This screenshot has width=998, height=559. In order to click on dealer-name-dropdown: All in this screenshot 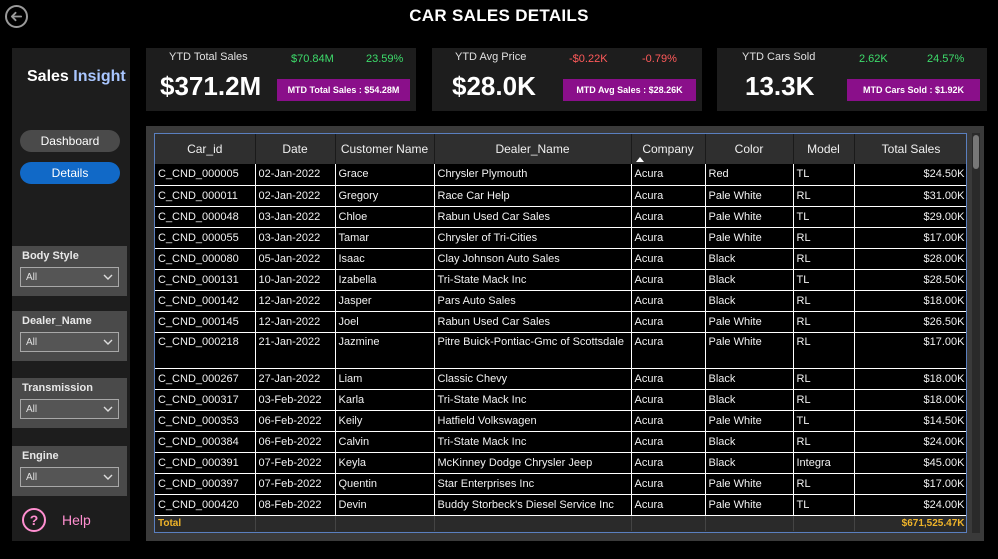, I will do `click(69, 342)`.